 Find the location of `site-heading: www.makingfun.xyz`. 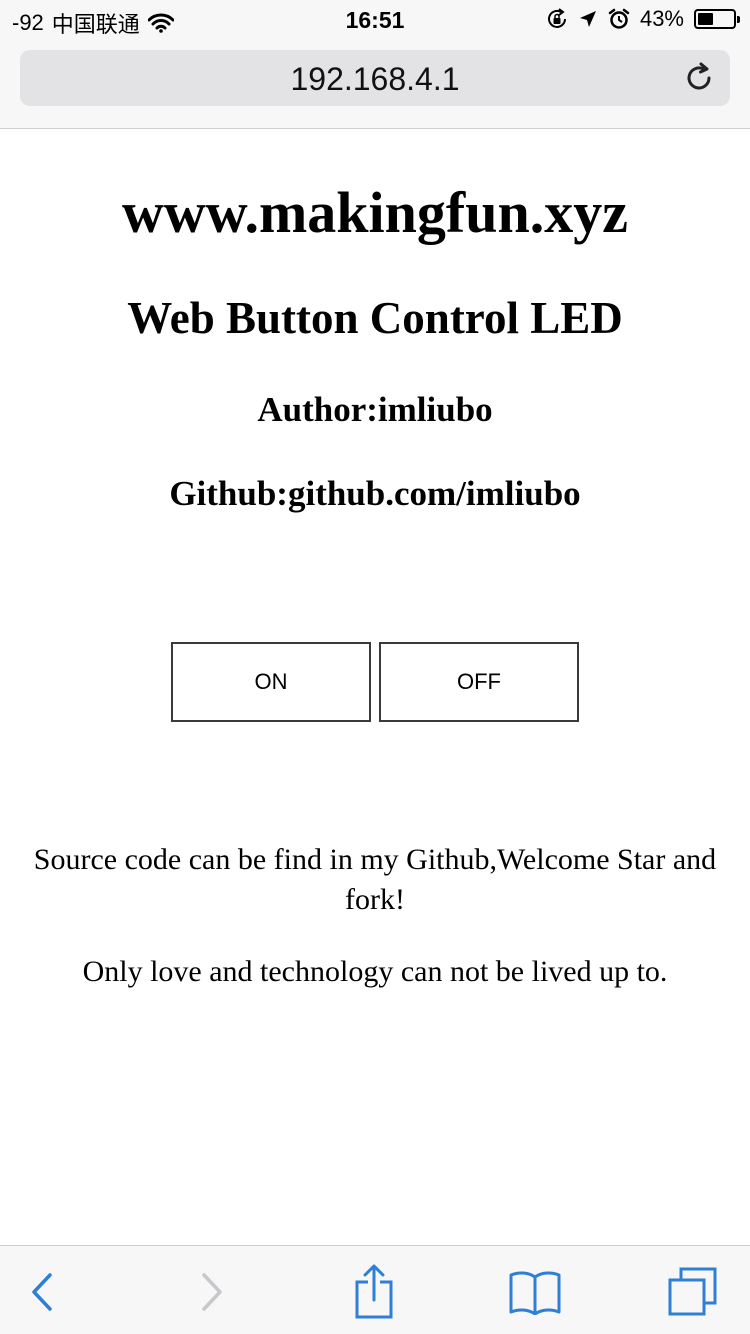

site-heading: www.makingfun.xyz is located at coordinates (375, 212).